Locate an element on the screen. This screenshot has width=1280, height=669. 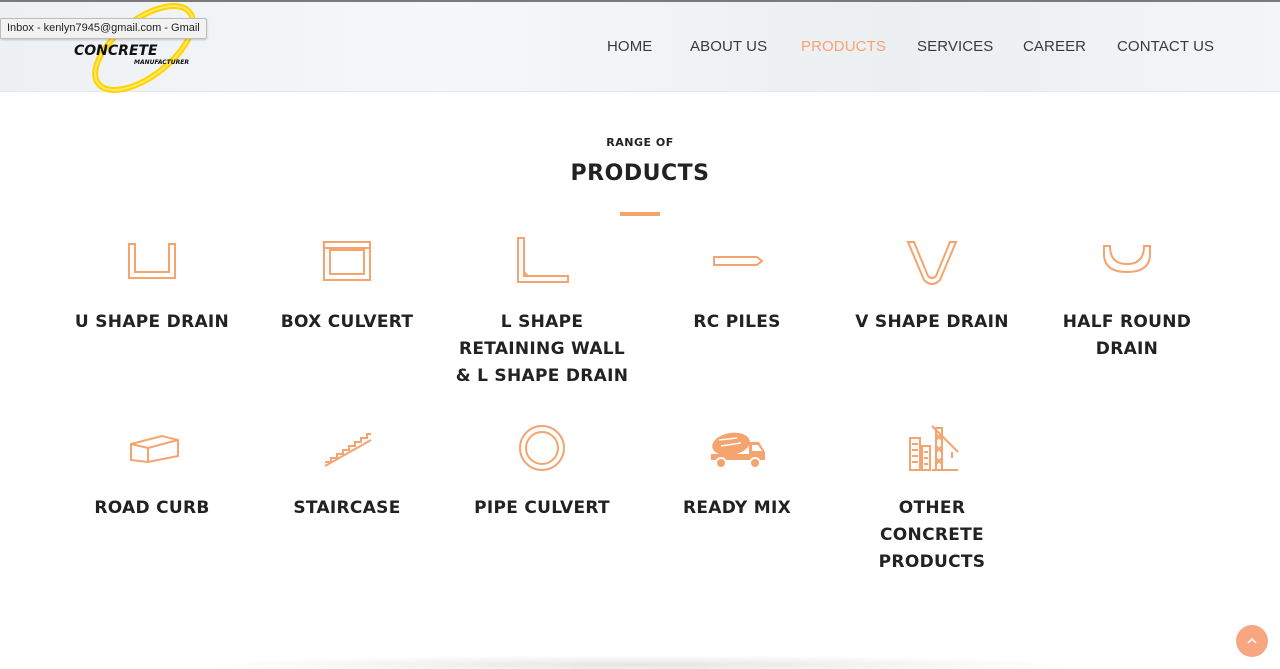
product-label: RC PILES is located at coordinates (737, 322).